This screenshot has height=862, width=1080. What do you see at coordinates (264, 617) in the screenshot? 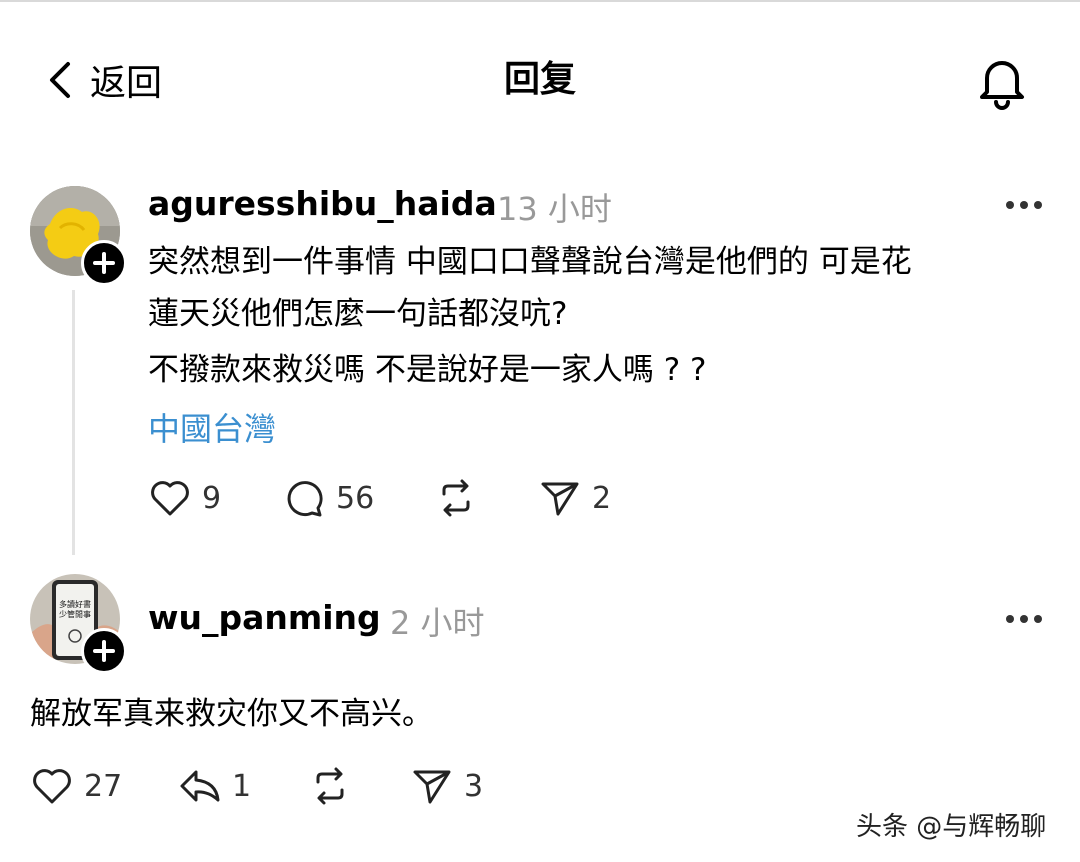
I see `username: wu_panming` at bounding box center [264, 617].